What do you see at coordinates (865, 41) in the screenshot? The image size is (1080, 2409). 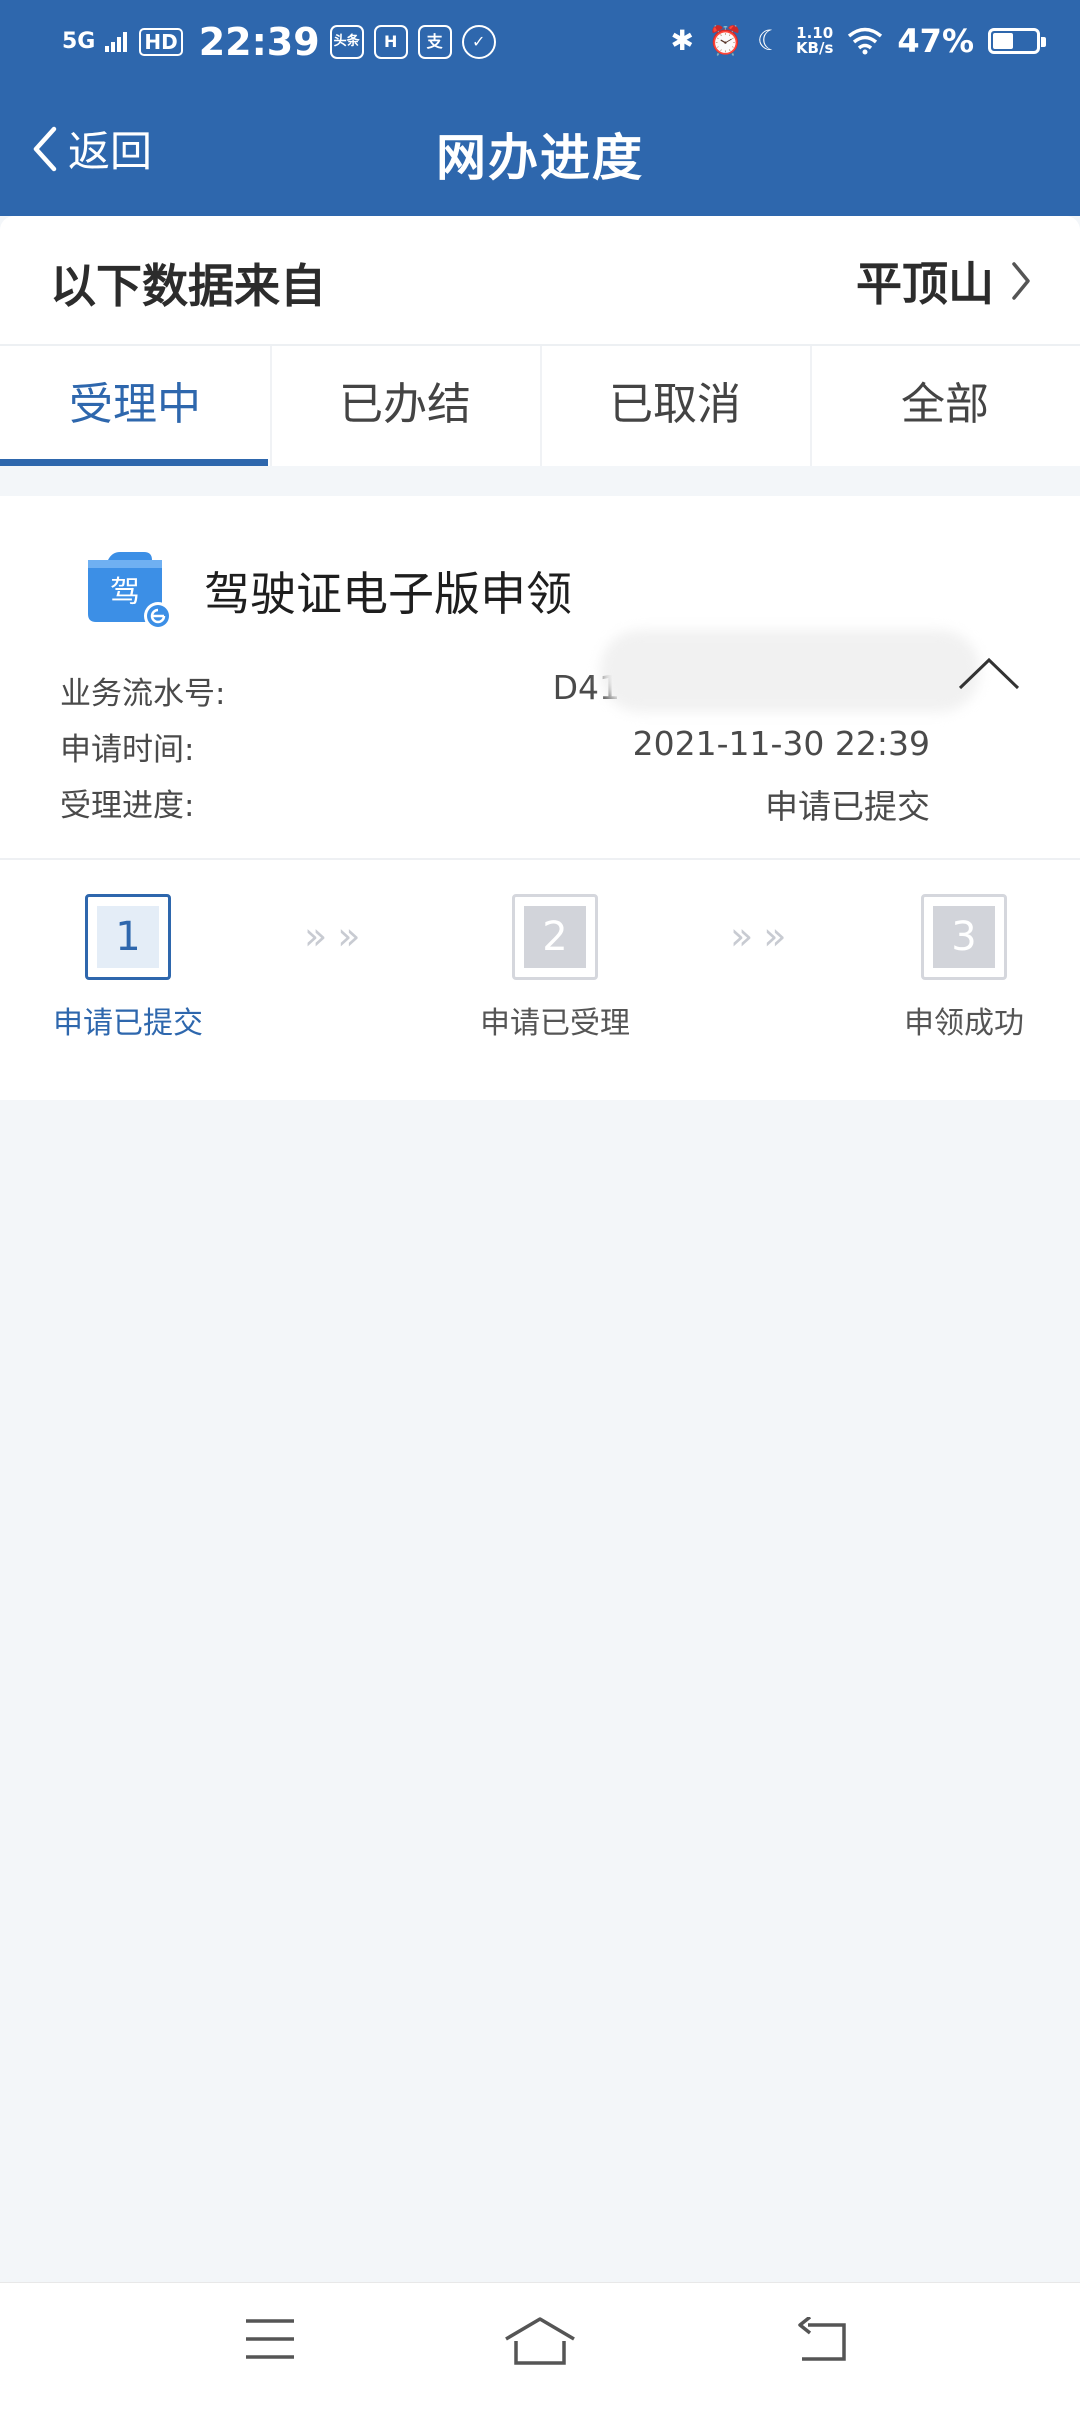 I see `wifi-icon` at bounding box center [865, 41].